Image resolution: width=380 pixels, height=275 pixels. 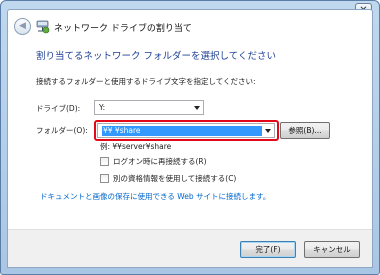 What do you see at coordinates (149, 107) in the screenshot?
I see `drive-select: Y:` at bounding box center [149, 107].